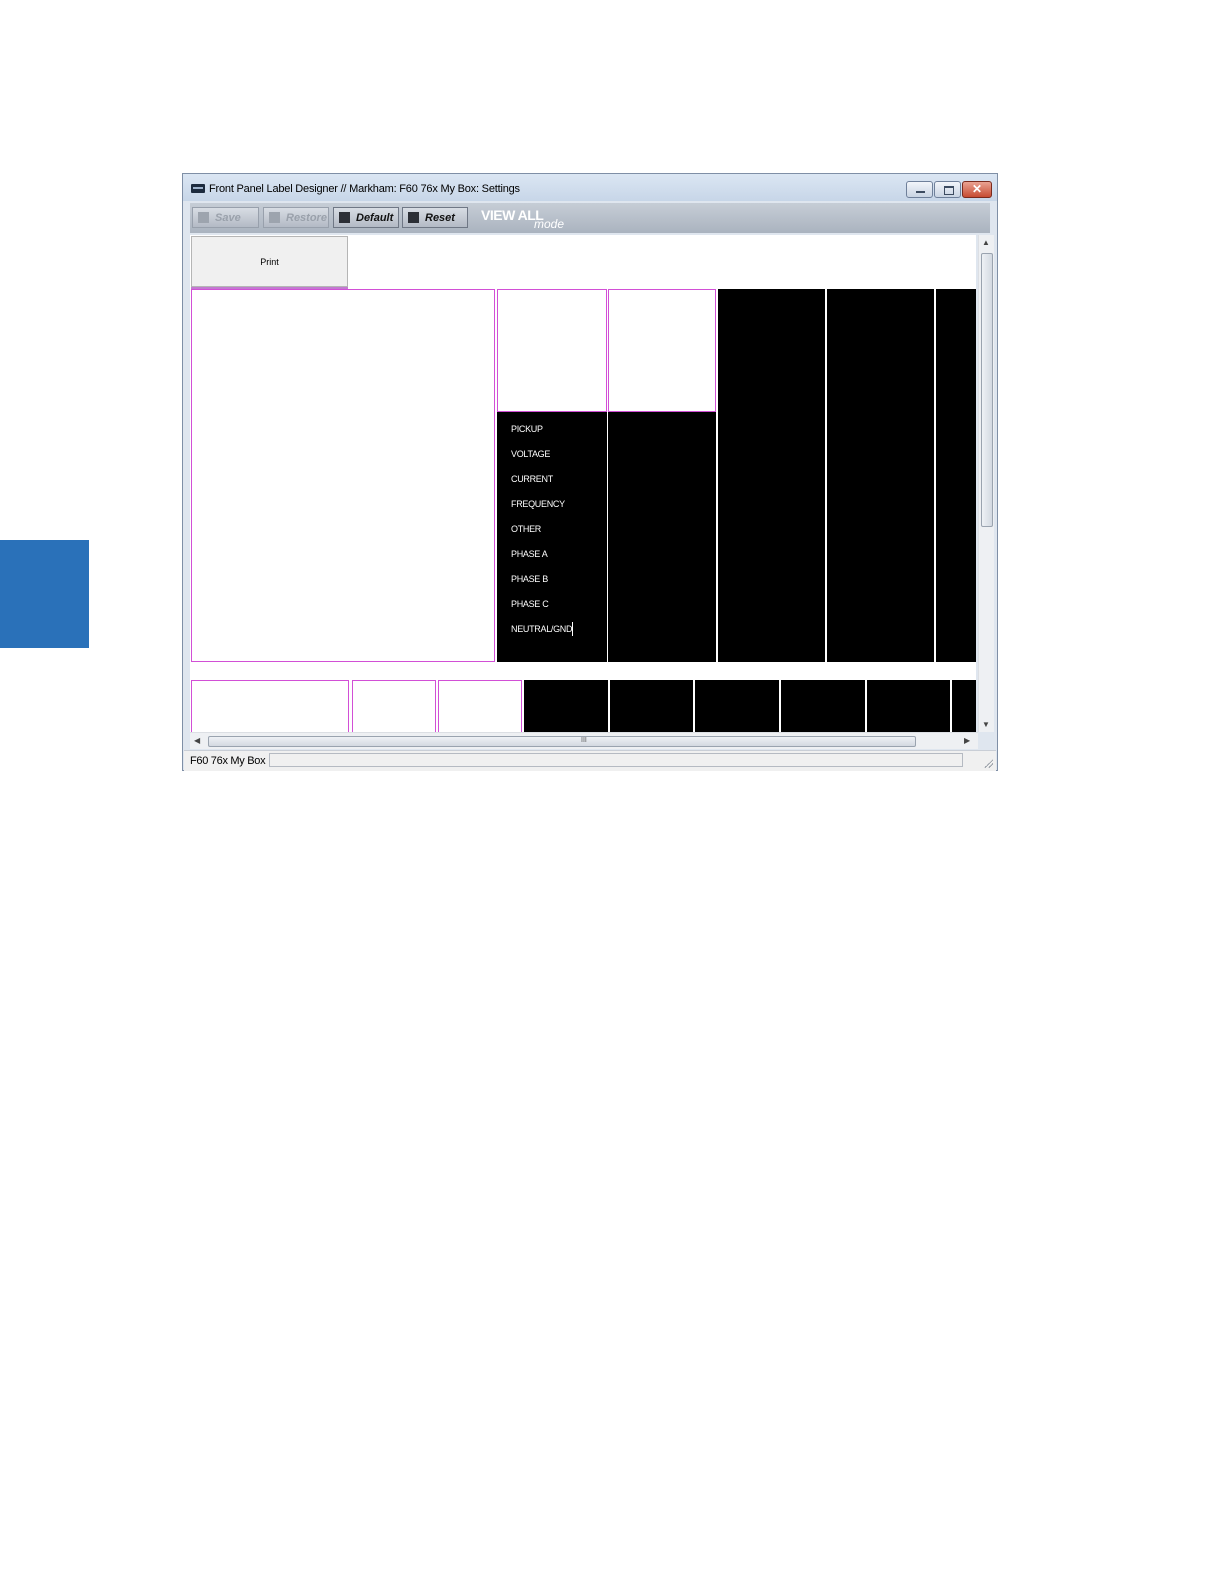  Describe the element at coordinates (527, 429) in the screenshot. I see `led-label-item: PICKUP` at that location.